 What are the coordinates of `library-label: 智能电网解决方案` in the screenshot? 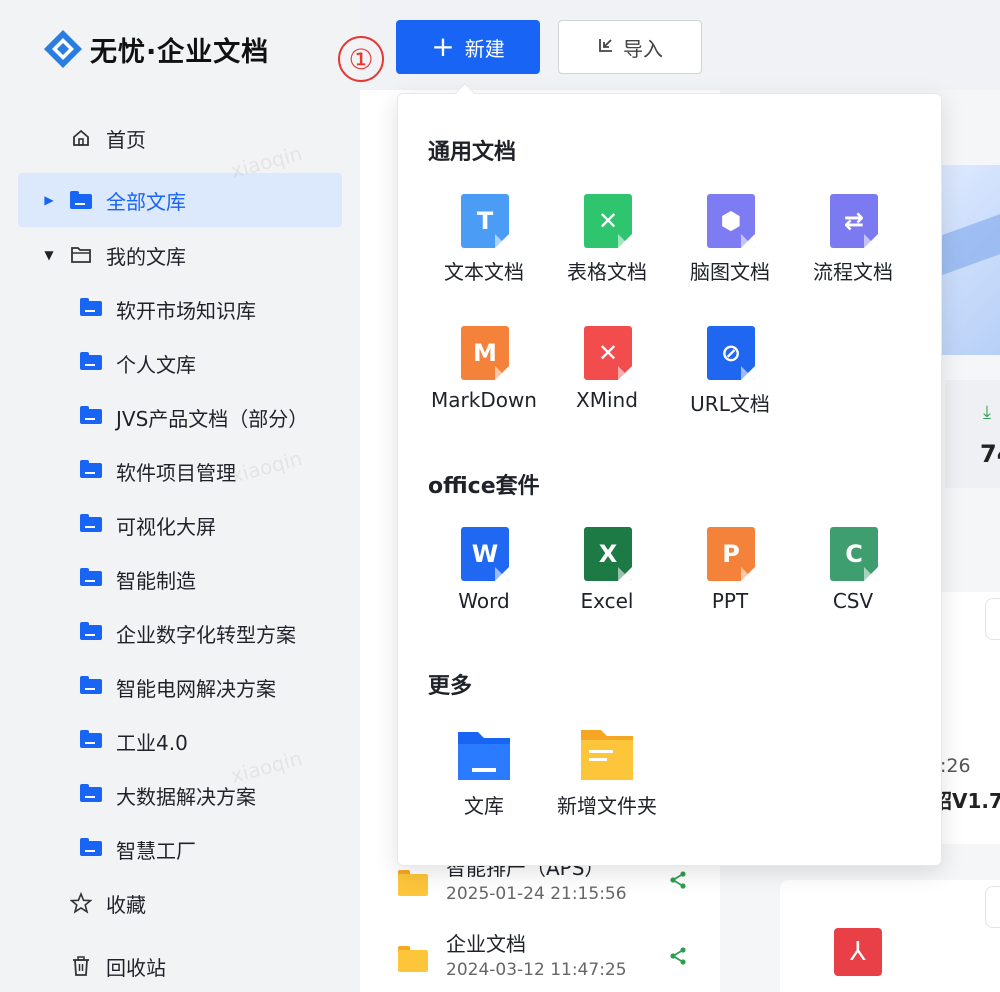 It's located at (196, 688).